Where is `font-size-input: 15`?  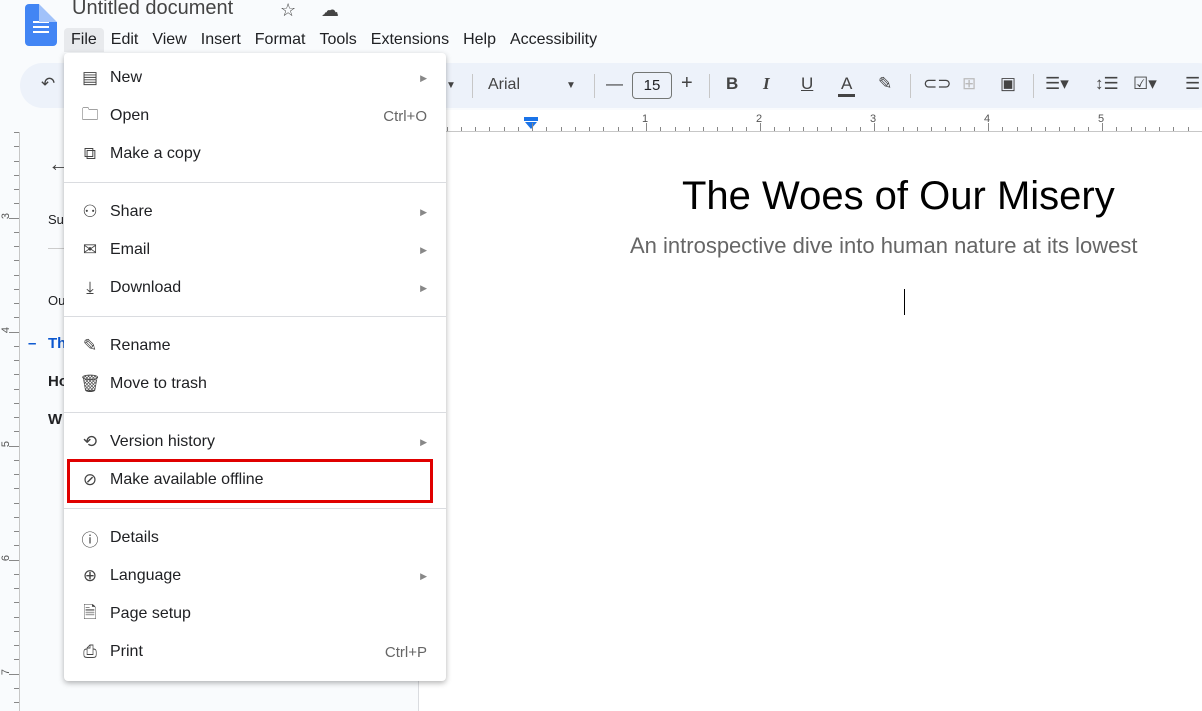 font-size-input: 15 is located at coordinates (652, 85).